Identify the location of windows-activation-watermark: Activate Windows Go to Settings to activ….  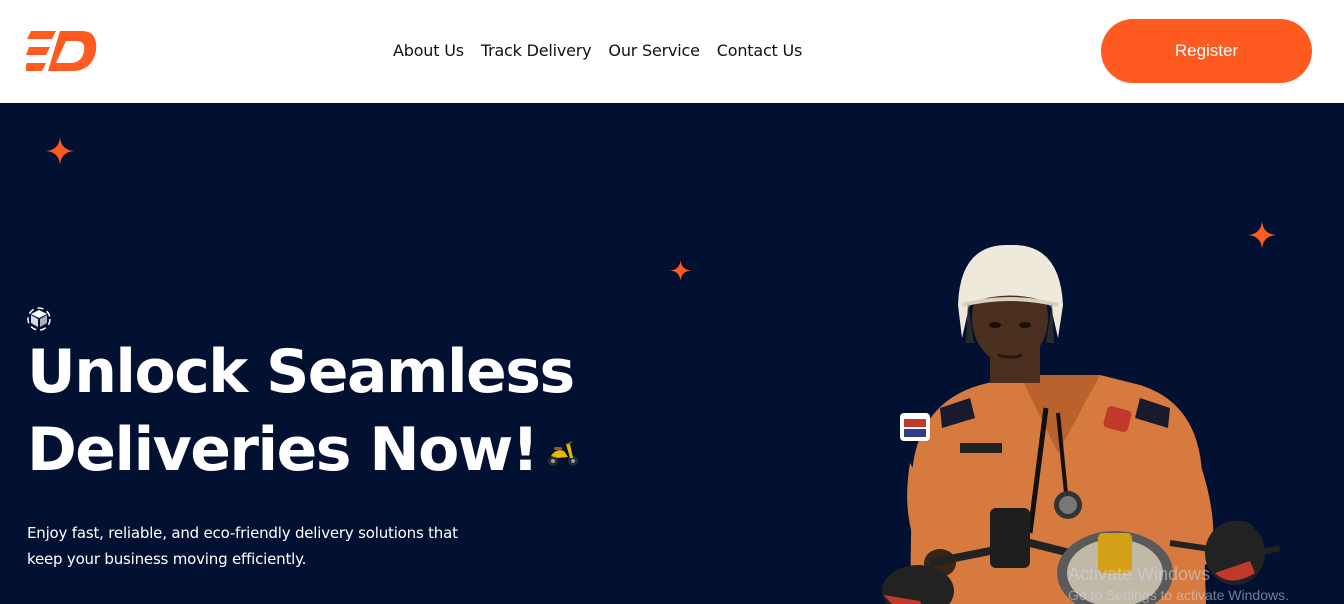
(1178, 583).